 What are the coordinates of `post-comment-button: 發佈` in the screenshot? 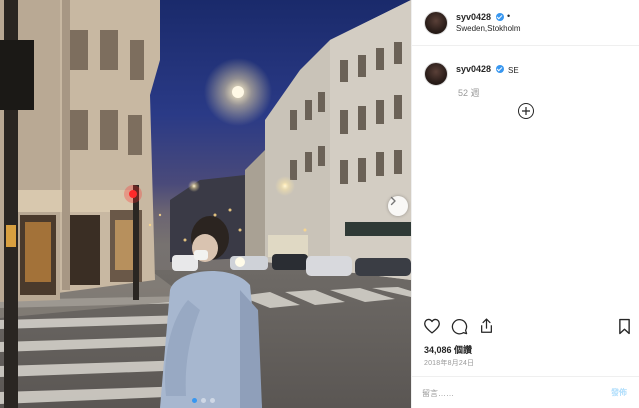 It's located at (619, 392).